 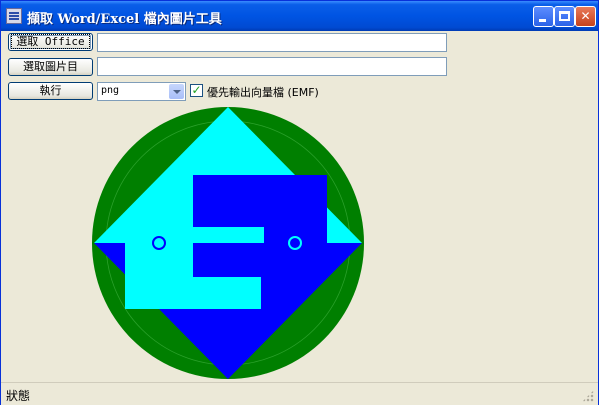 What do you see at coordinates (227, 260) in the screenshot?
I see `preview-blue-notch` at bounding box center [227, 260].